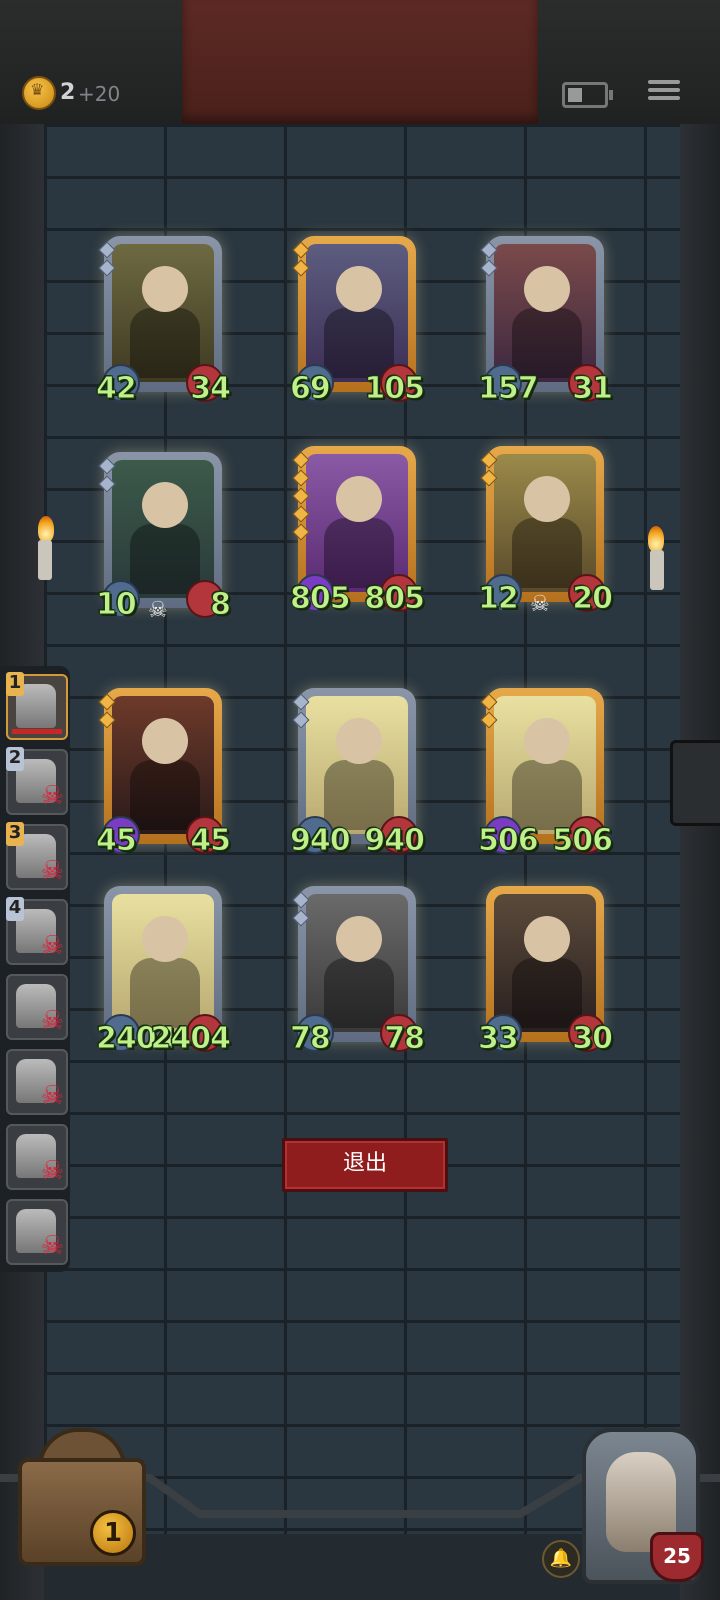 The image size is (720, 1600). I want to click on card-dwarf-warrior-silver: 940 940, so click(357, 773).